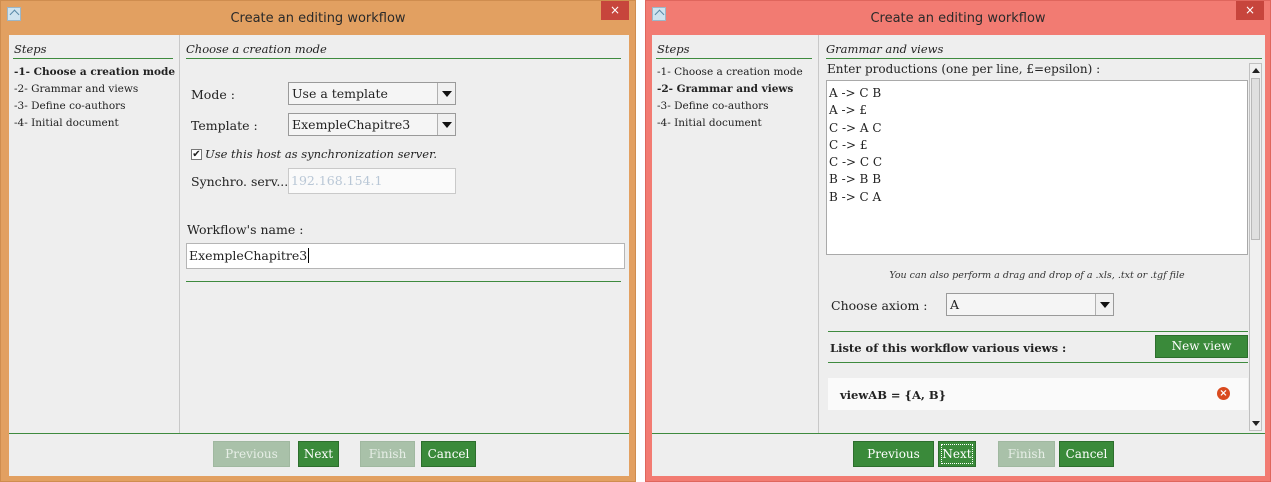 This screenshot has height=482, width=1271. What do you see at coordinates (855, 93) in the screenshot?
I see `production-line: A -> C B` at bounding box center [855, 93].